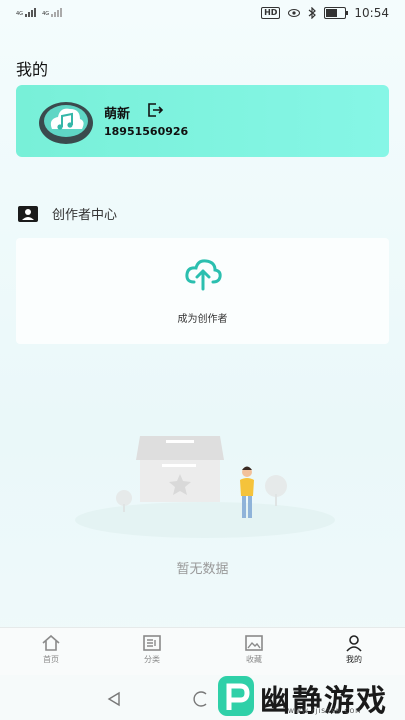 The height and width of the screenshot is (720, 405). What do you see at coordinates (371, 13) in the screenshot?
I see `clock: 10:54` at bounding box center [371, 13].